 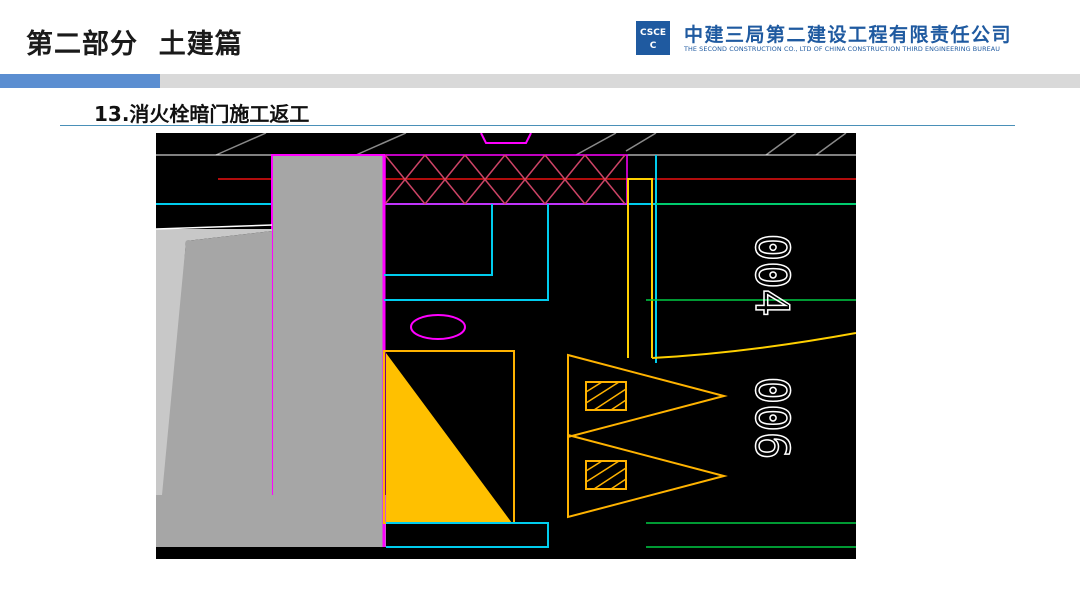 What do you see at coordinates (202, 114) in the screenshot?
I see `slide-heading: 13.消火栓暗门施工返工` at bounding box center [202, 114].